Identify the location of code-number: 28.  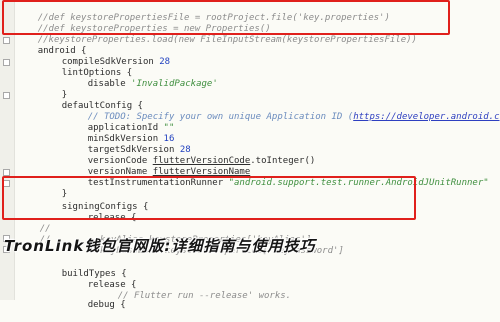
(165, 62).